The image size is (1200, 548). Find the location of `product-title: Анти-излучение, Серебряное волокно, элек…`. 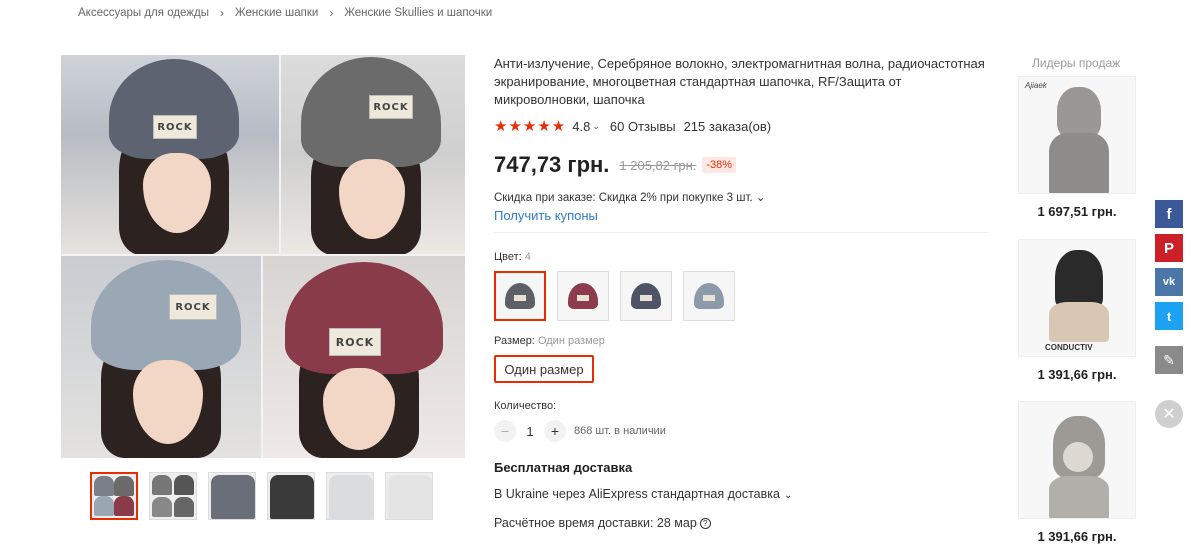

product-title: Анти-излучение, Серебряное волокно, элек… is located at coordinates (739, 81).